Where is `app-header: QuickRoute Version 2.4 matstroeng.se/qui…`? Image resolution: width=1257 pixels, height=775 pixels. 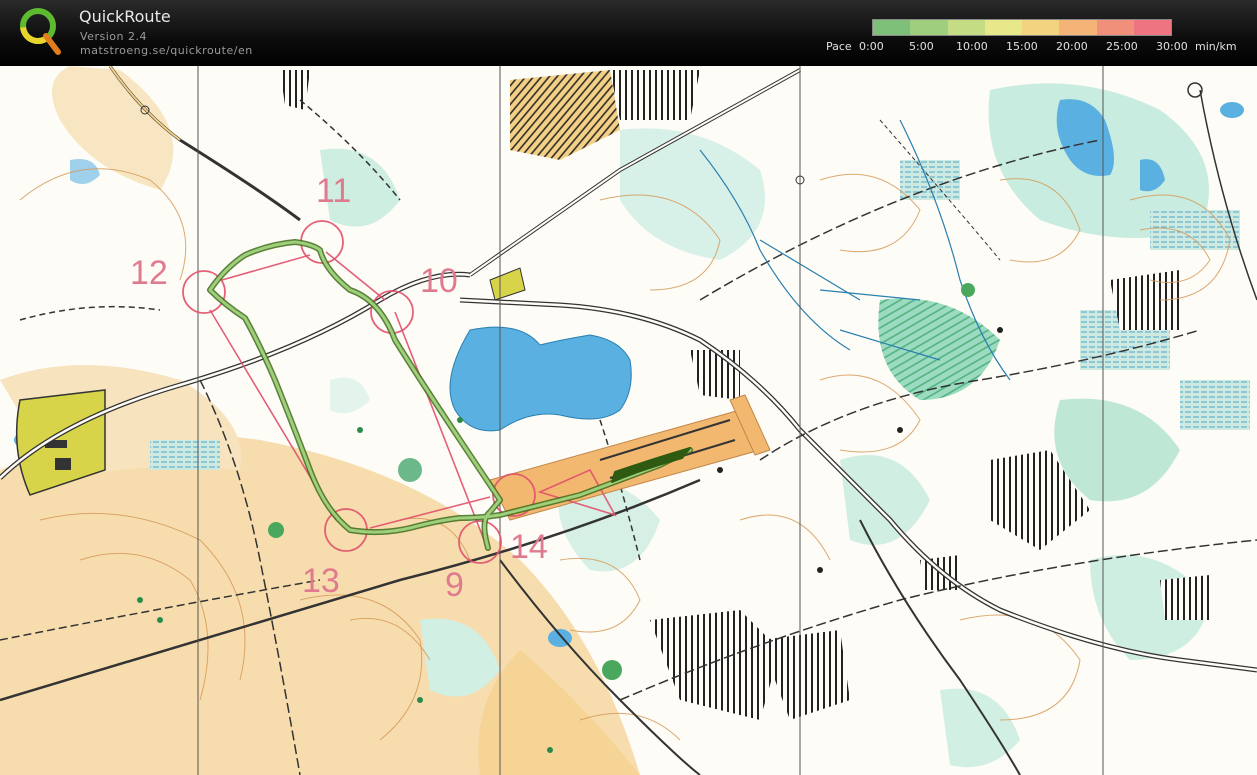
app-header: QuickRoute Version 2.4 matstroeng.se/qui… is located at coordinates (628, 33).